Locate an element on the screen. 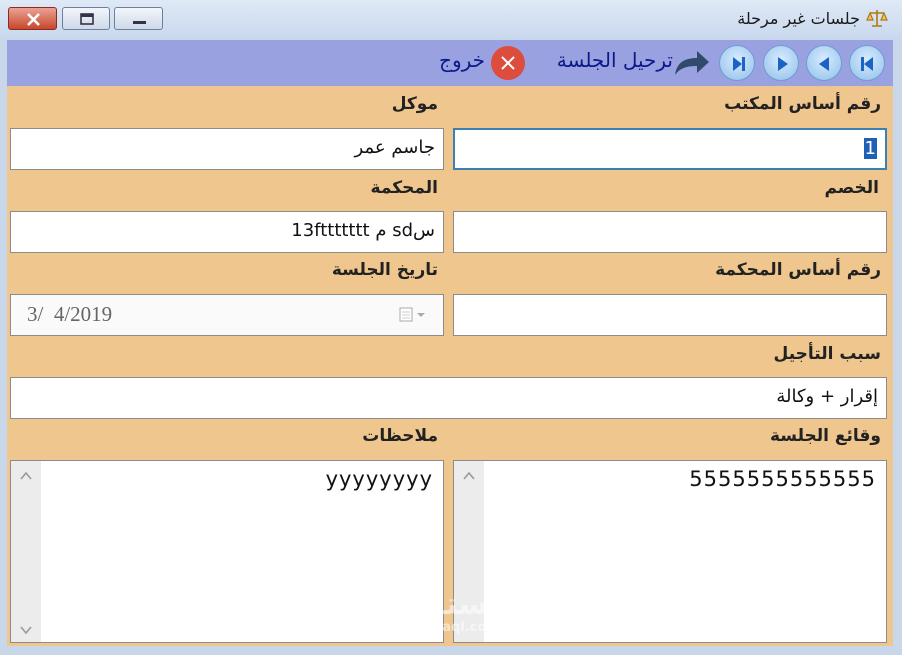 The height and width of the screenshot is (655, 902). scales-icon is located at coordinates (877, 18).